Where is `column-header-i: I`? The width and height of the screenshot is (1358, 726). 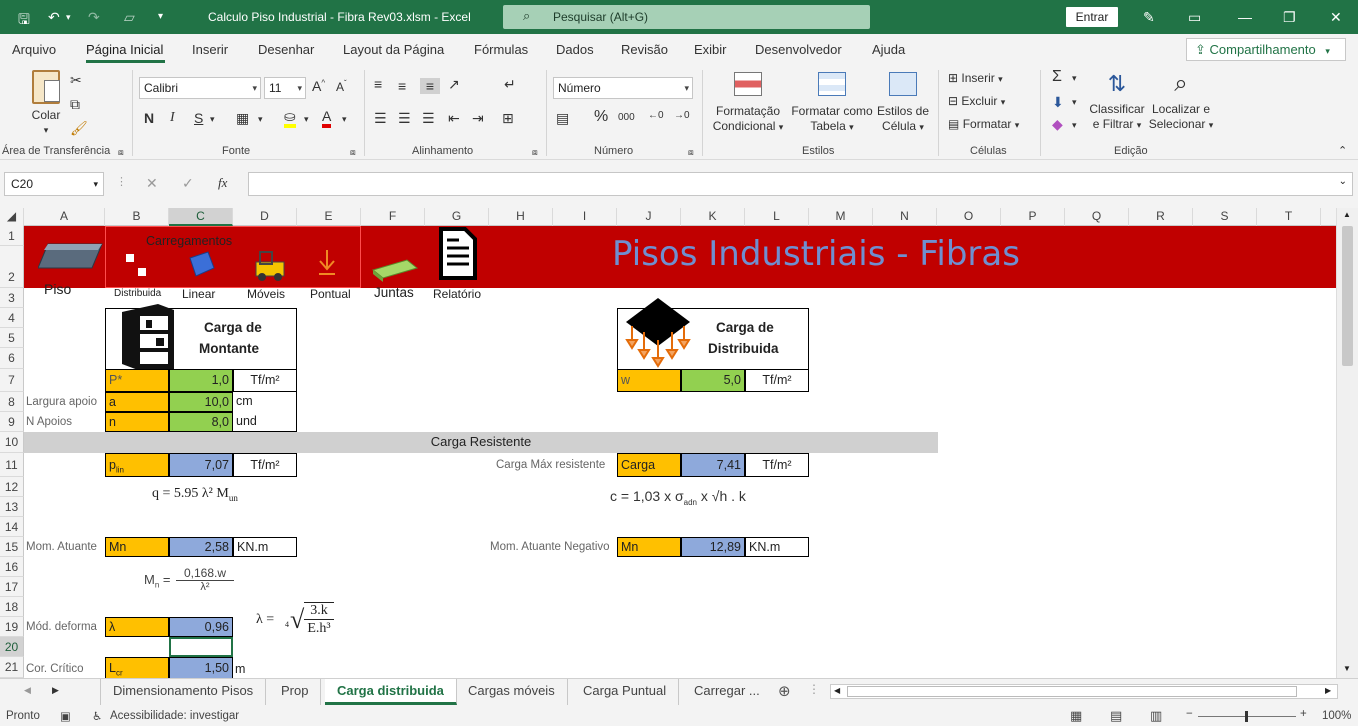
column-header-i: I is located at coordinates (585, 217).